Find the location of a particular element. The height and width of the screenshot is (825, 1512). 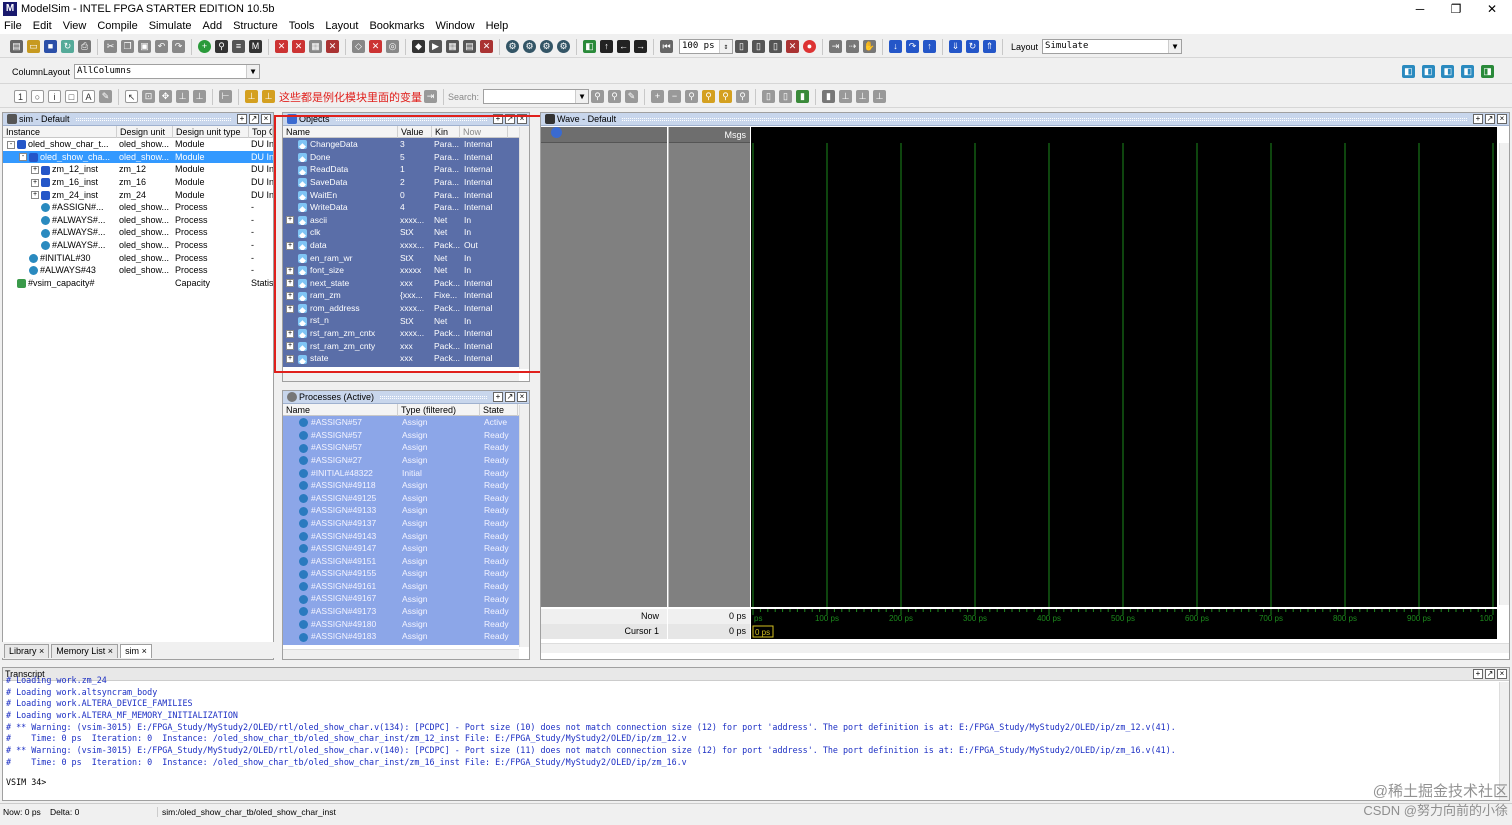

process-row: #ASSIGN#57 Assign Active is located at coordinates (401, 422).